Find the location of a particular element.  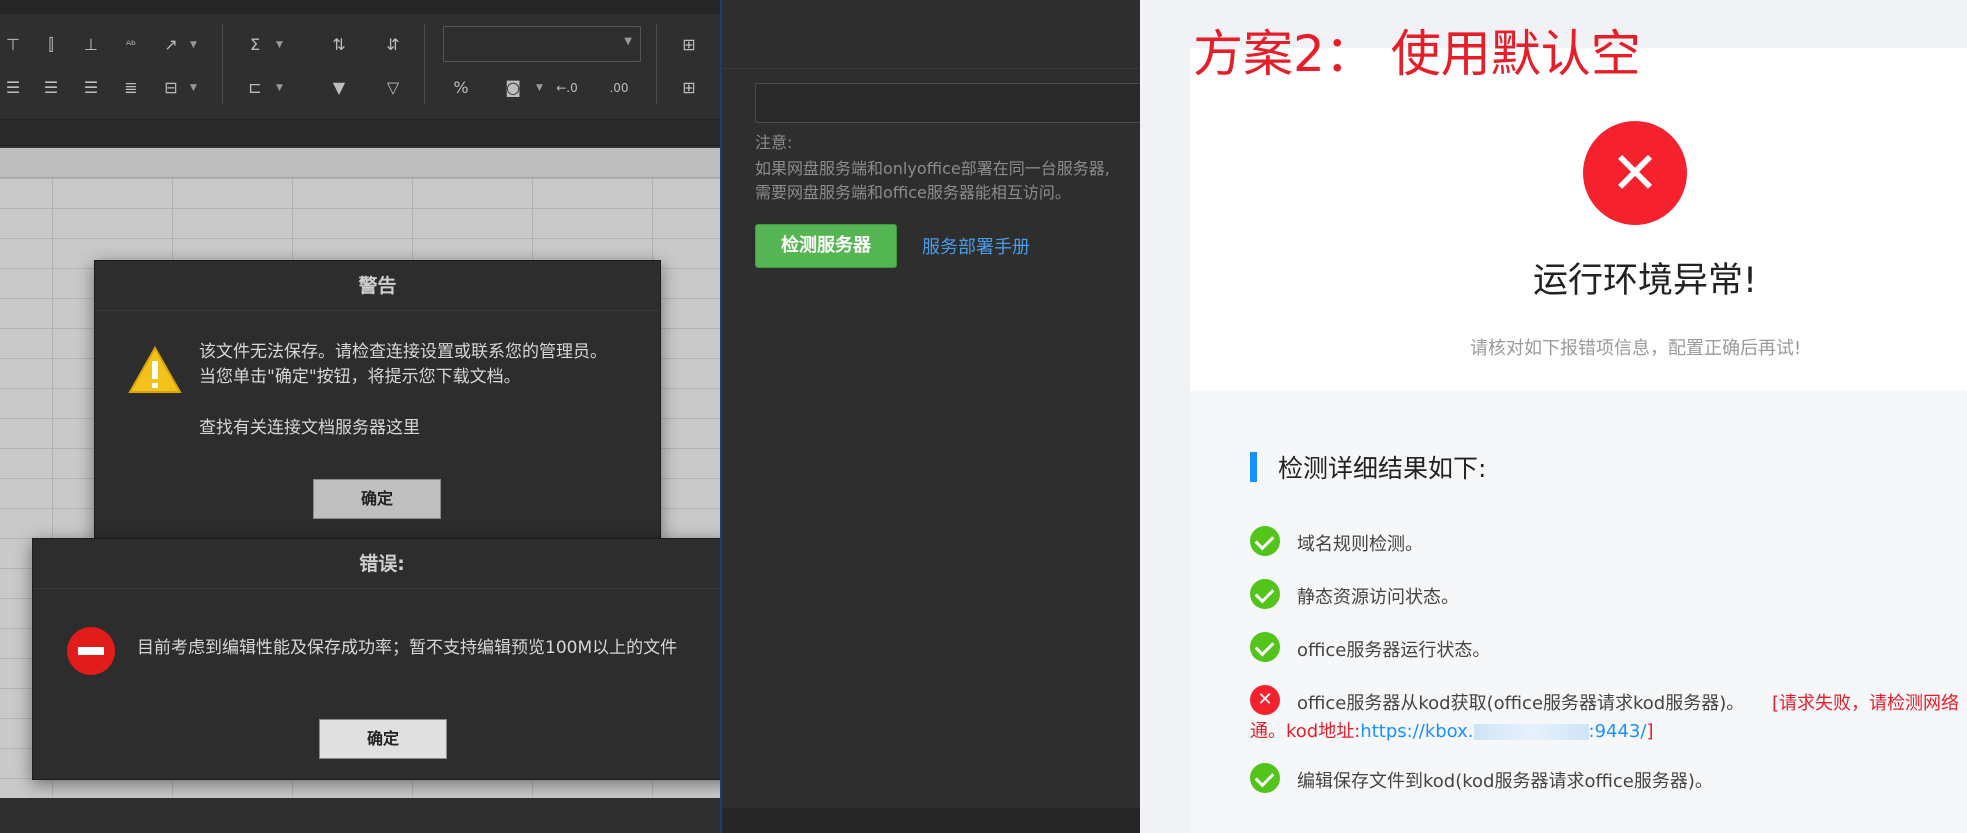

kod-url-link: https://kbox. is located at coordinates (1416, 731).